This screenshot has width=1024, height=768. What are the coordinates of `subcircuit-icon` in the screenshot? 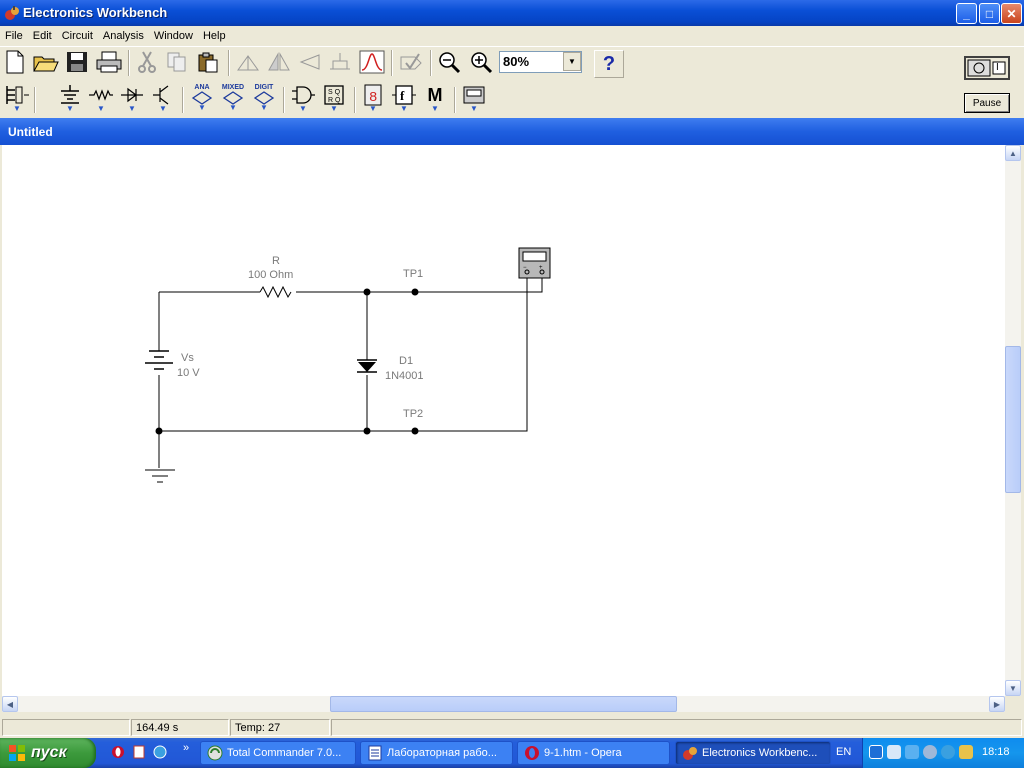 It's located at (411, 61).